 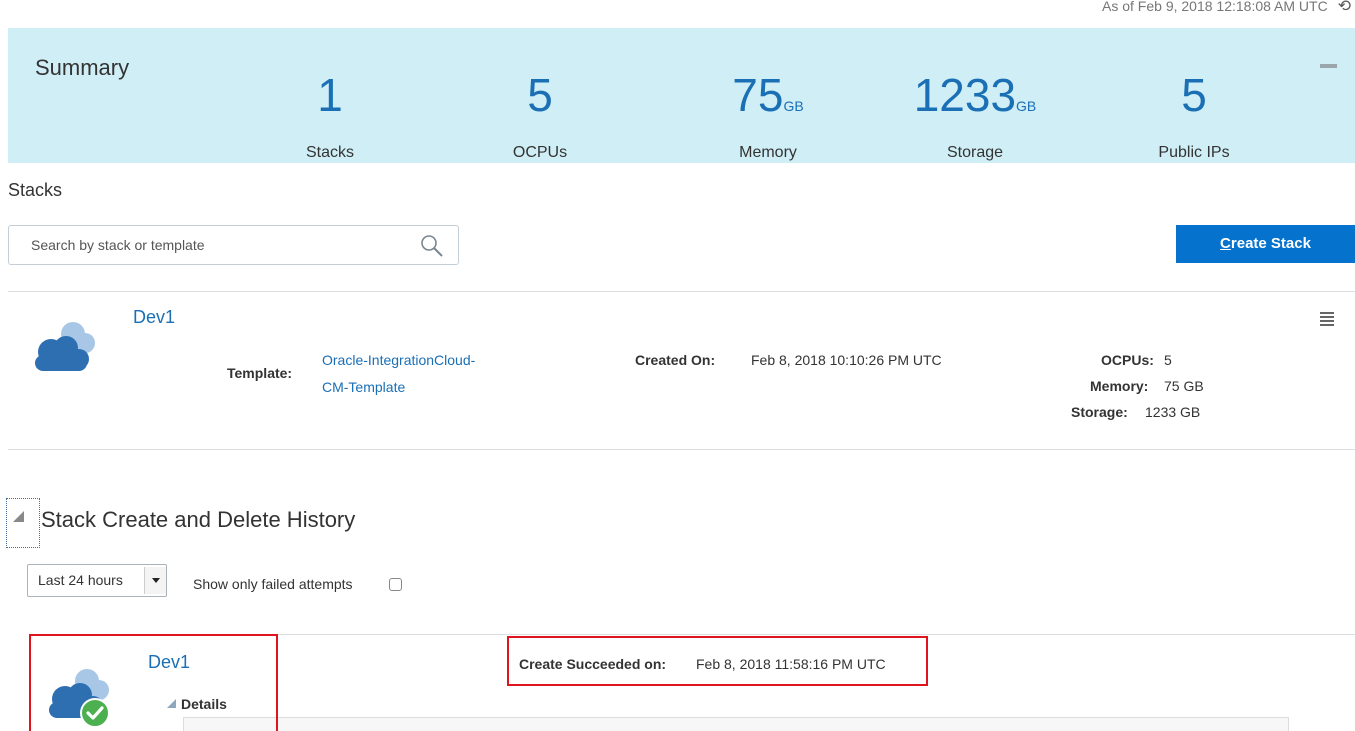 I want to click on storage-value: 1233 GB, so click(x=1173, y=412).